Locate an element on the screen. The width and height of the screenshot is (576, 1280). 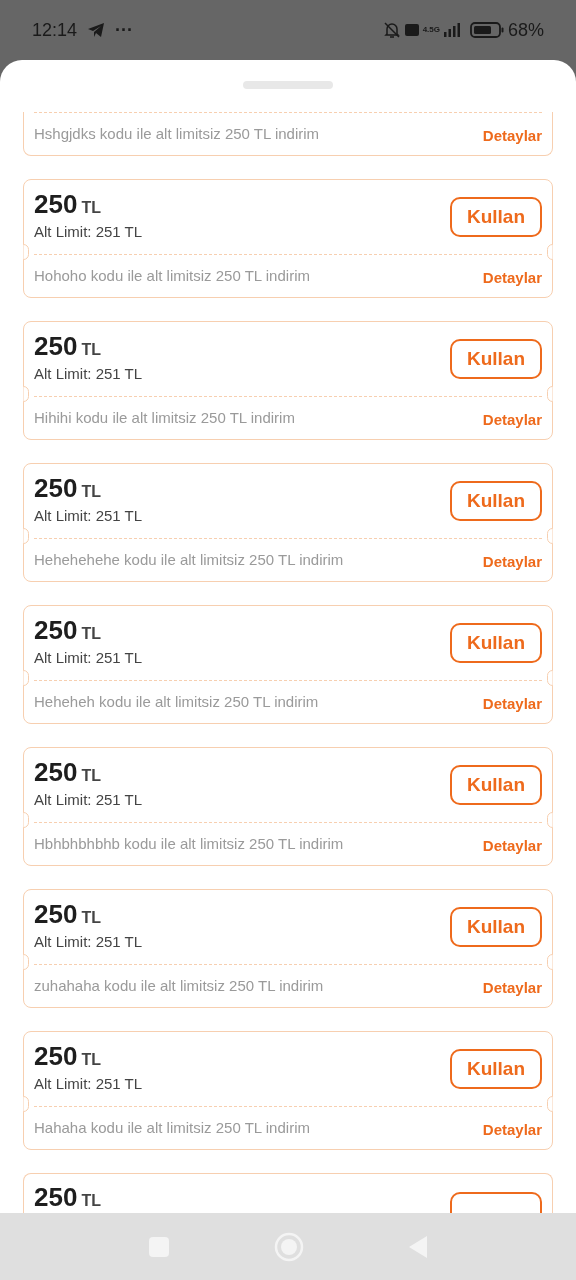
bell-off-icon is located at coordinates (391, 30).